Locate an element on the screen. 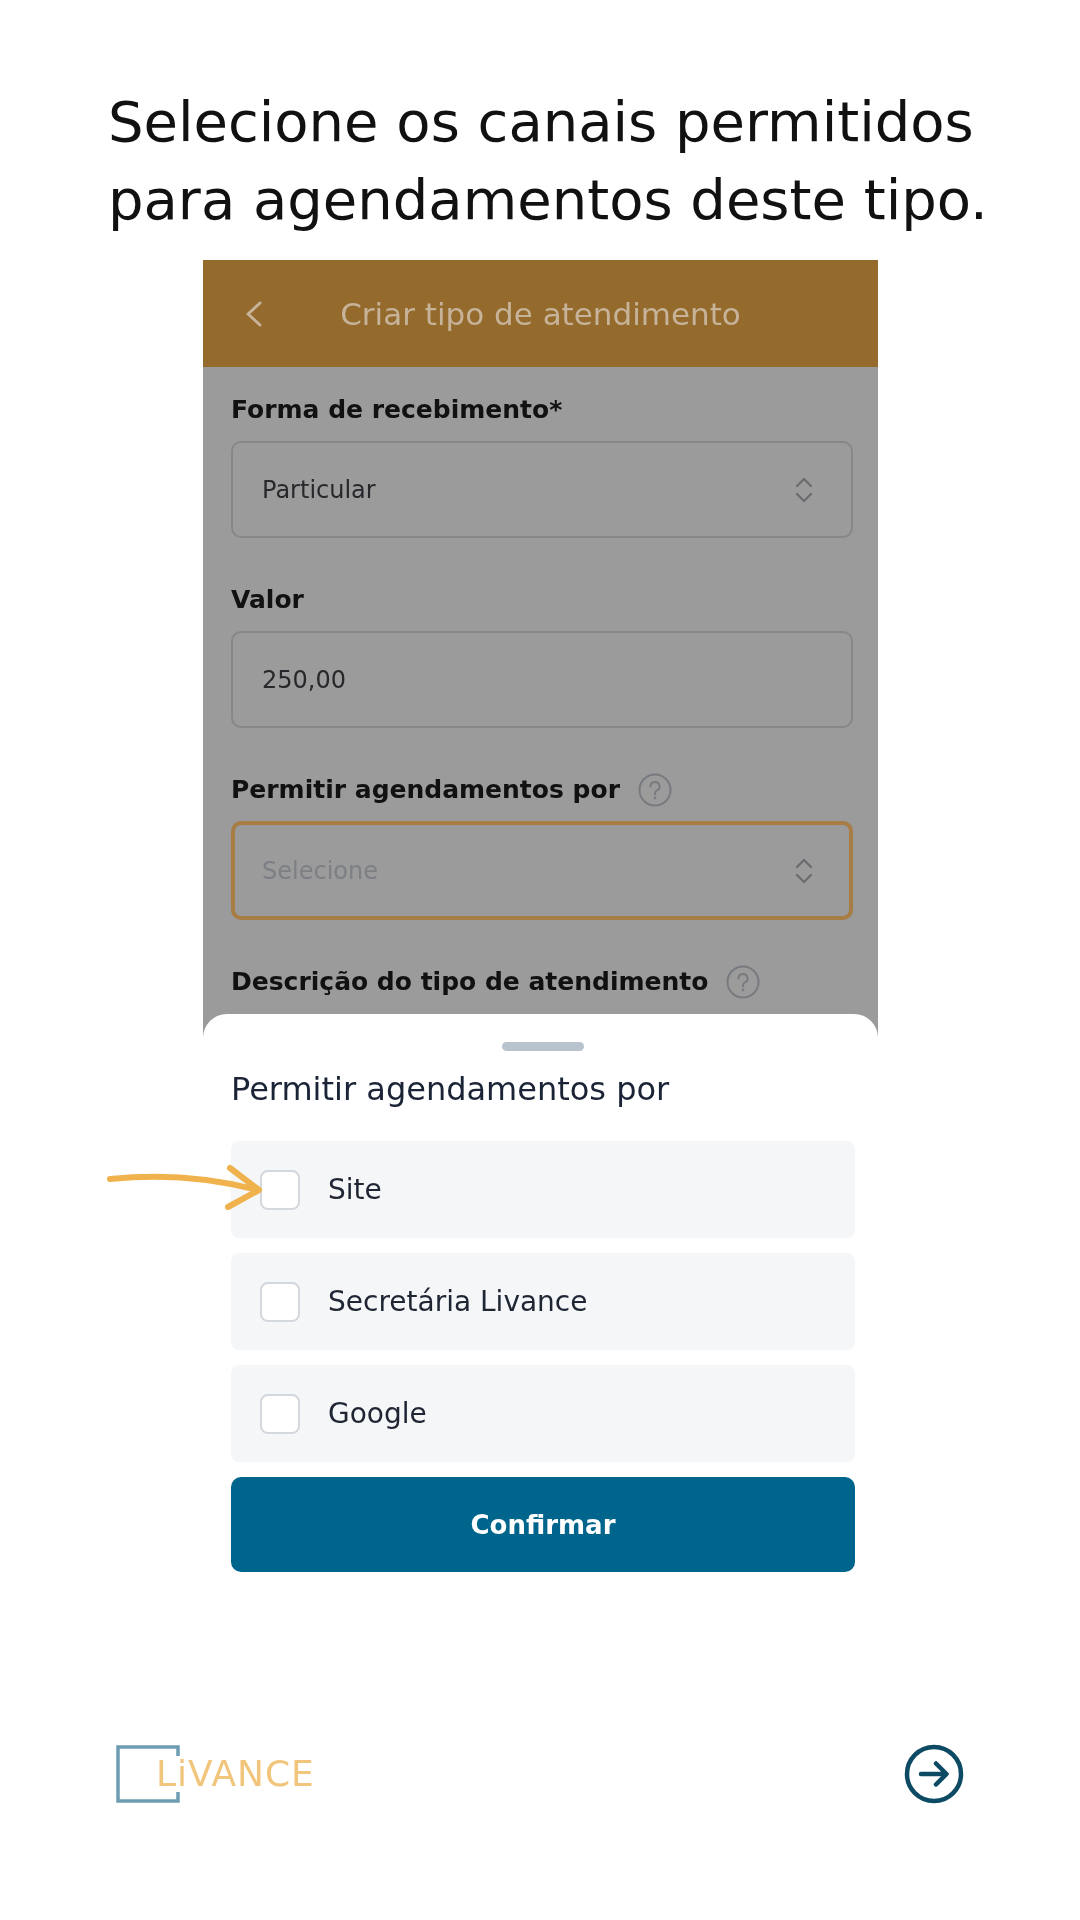 The height and width of the screenshot is (1920, 1080). screen-title: Criar tipo de atendimento is located at coordinates (540, 313).